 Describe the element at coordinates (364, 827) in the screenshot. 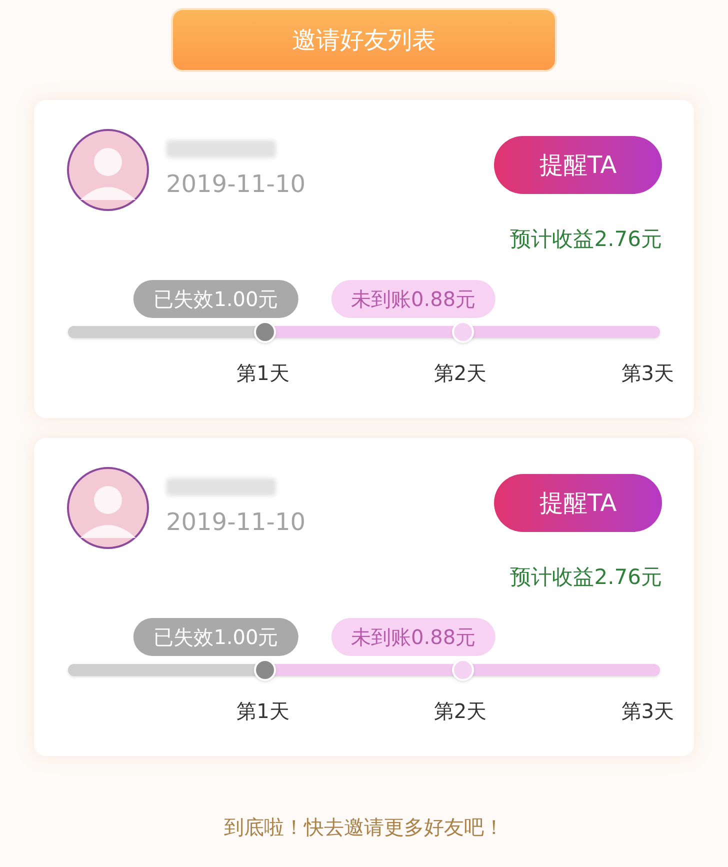

I see `end-of-list-message: 到底啦！快去邀请更多好友吧！` at that location.